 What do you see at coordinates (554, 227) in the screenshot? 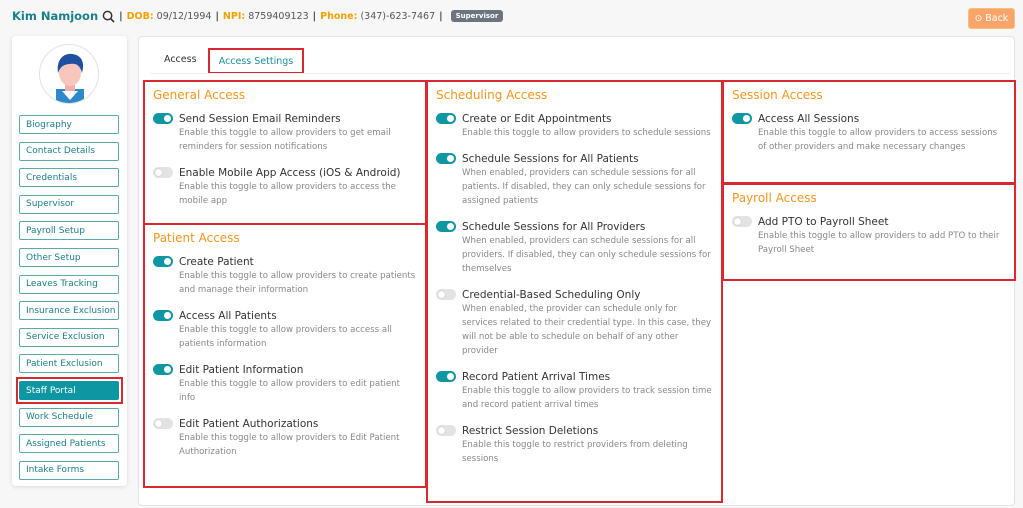
I see `setting-label: Schedule Sessions for All Providers` at bounding box center [554, 227].